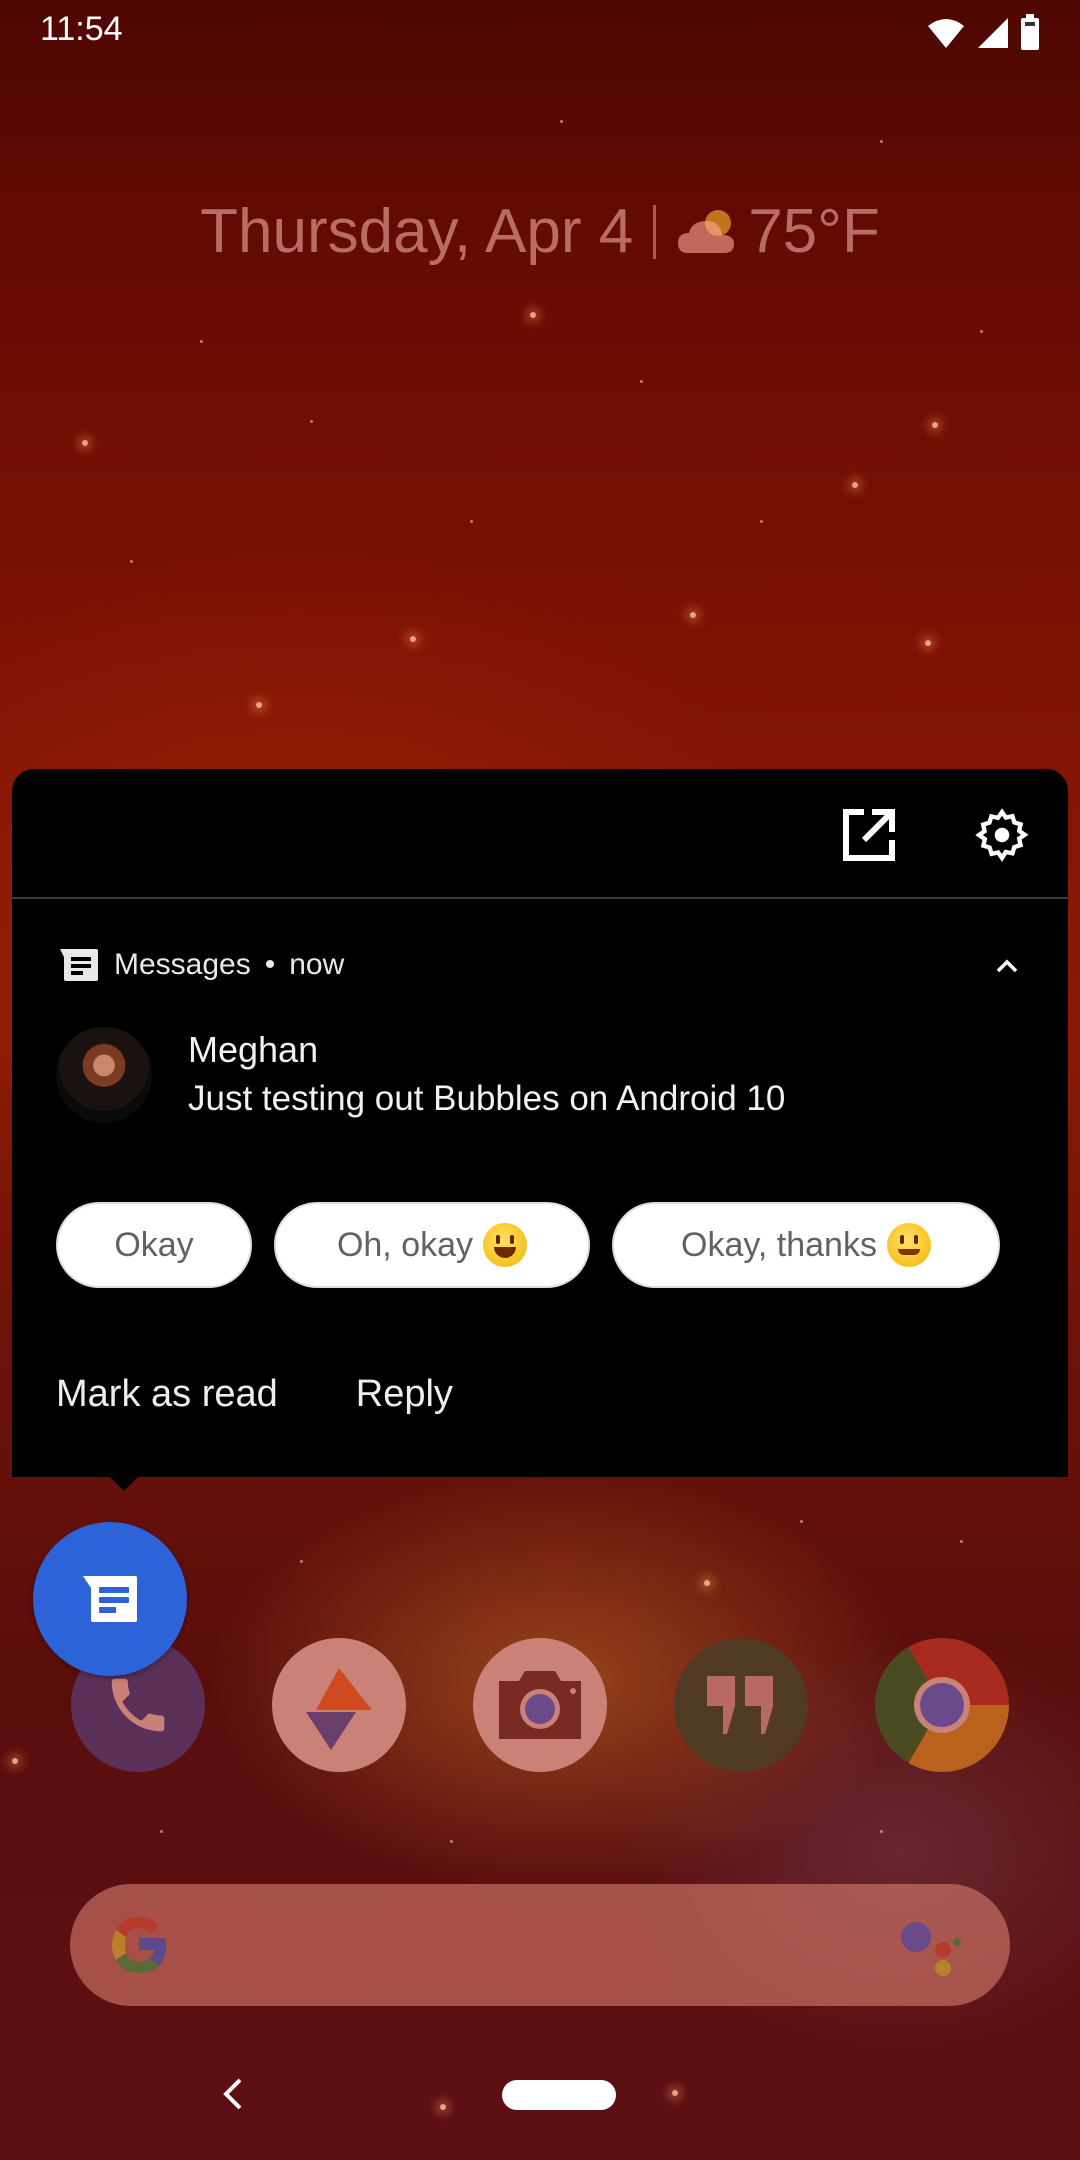 The width and height of the screenshot is (1080, 2160). What do you see at coordinates (487, 1098) in the screenshot?
I see `message-text: Just testing out Bubbles on Android 10` at bounding box center [487, 1098].